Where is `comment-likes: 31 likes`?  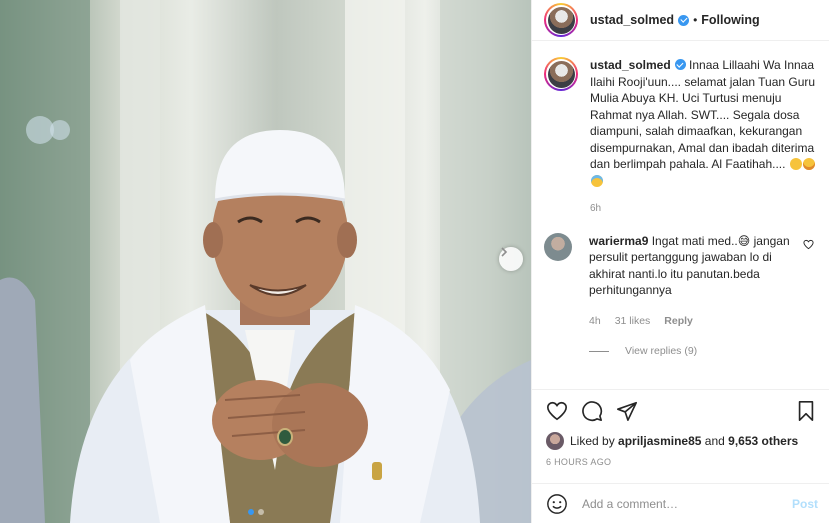
comment-likes: 31 likes is located at coordinates (633, 321).